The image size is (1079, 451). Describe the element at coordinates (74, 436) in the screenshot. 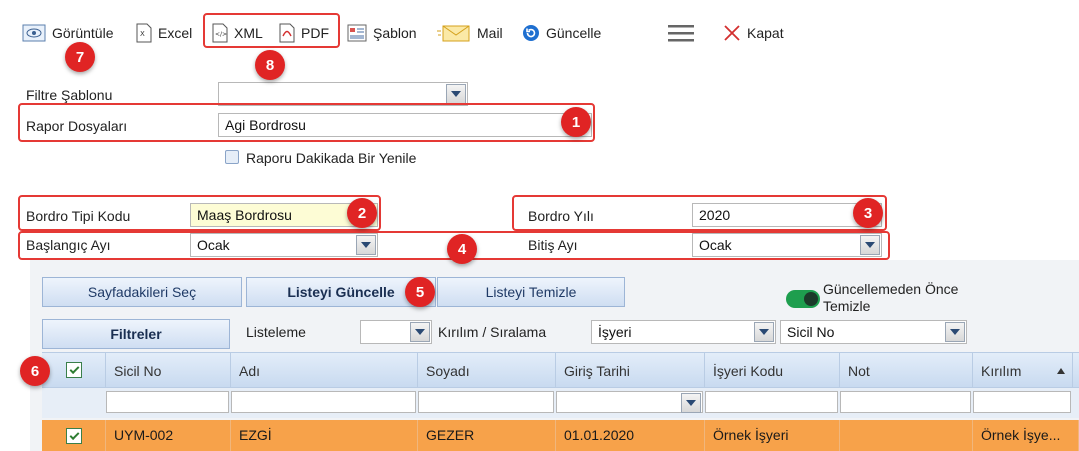

I see `row-checkbox` at that location.